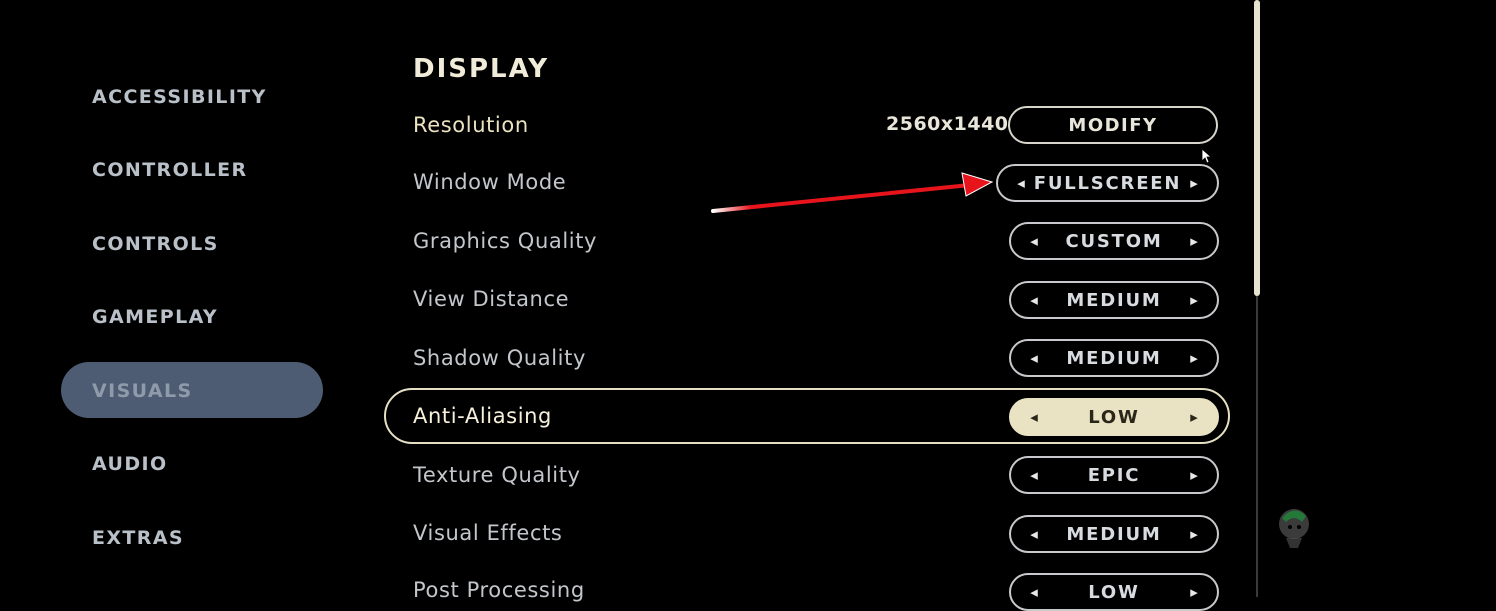  Describe the element at coordinates (1113, 125) in the screenshot. I see `modify-resolution-button: MODIFY` at that location.